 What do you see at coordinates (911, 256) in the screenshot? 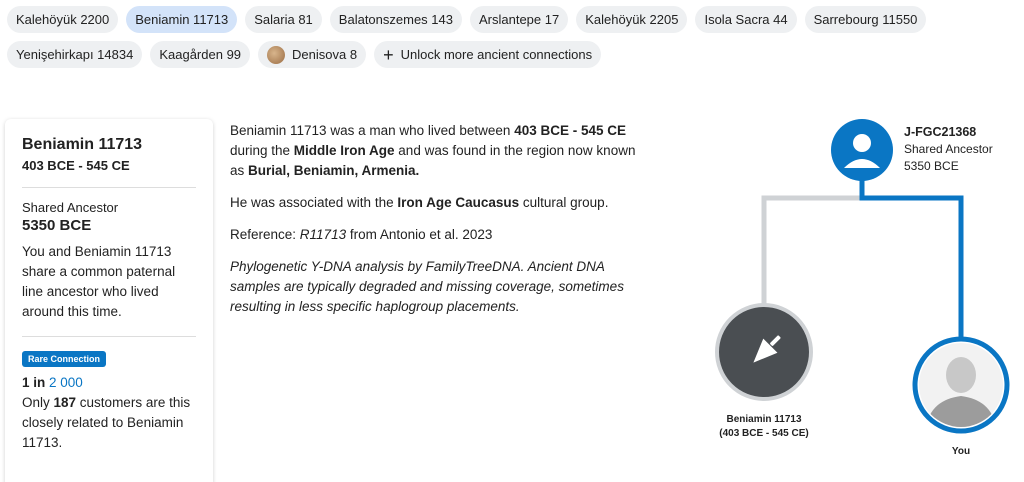
I see `you-branch-line` at bounding box center [911, 256].